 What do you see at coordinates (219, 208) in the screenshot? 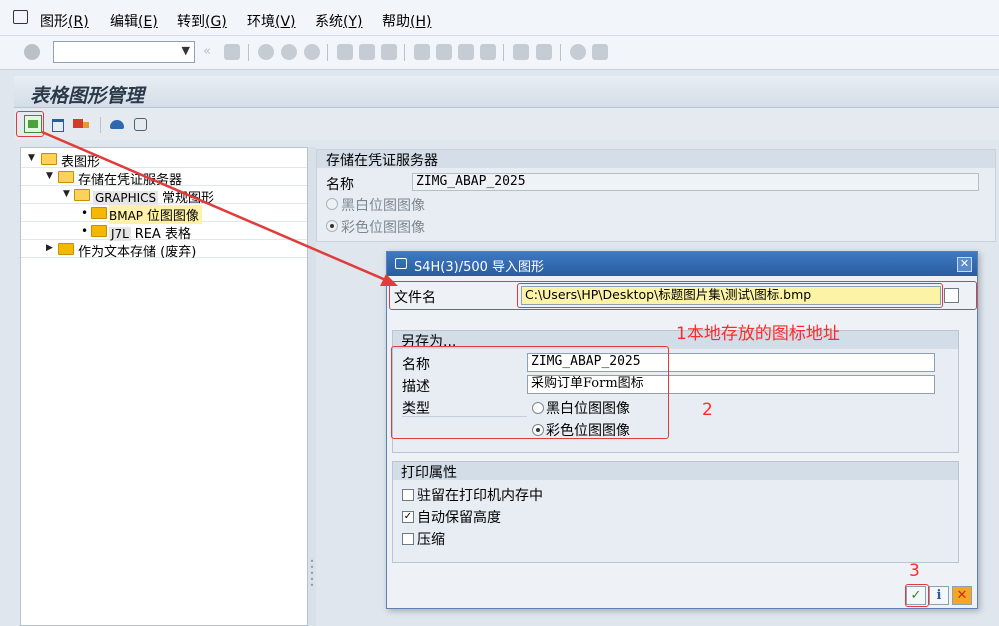
I see `annotation-arrow` at bounding box center [219, 208].